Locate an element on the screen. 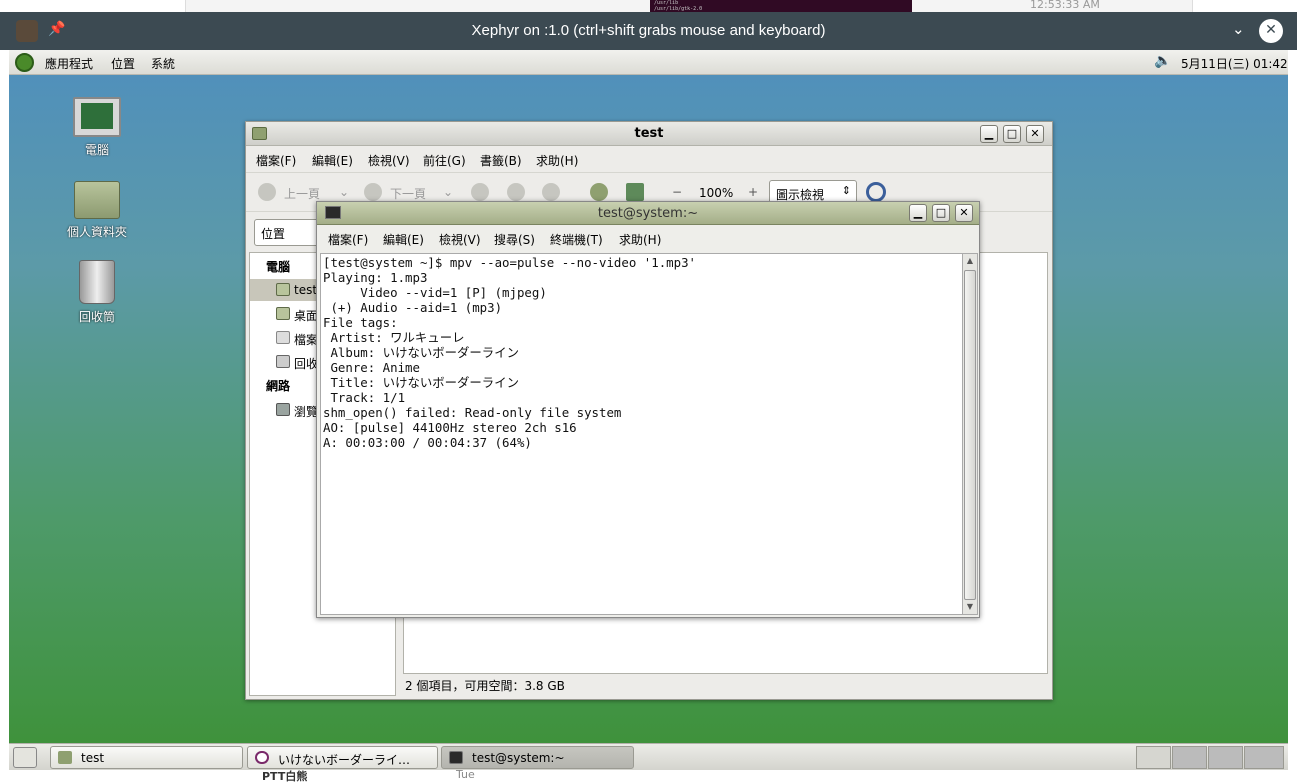 The width and height of the screenshot is (1297, 784). network-icon is located at coordinates (283, 409).